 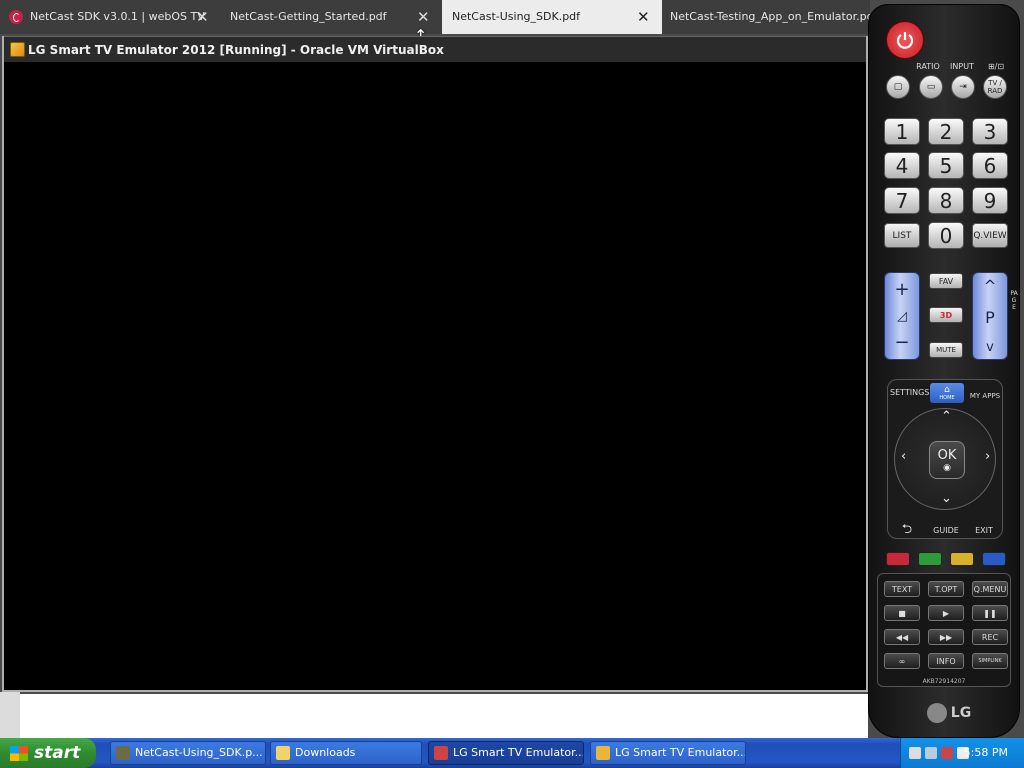 What do you see at coordinates (962, 559) in the screenshot?
I see `yellow-button` at bounding box center [962, 559].